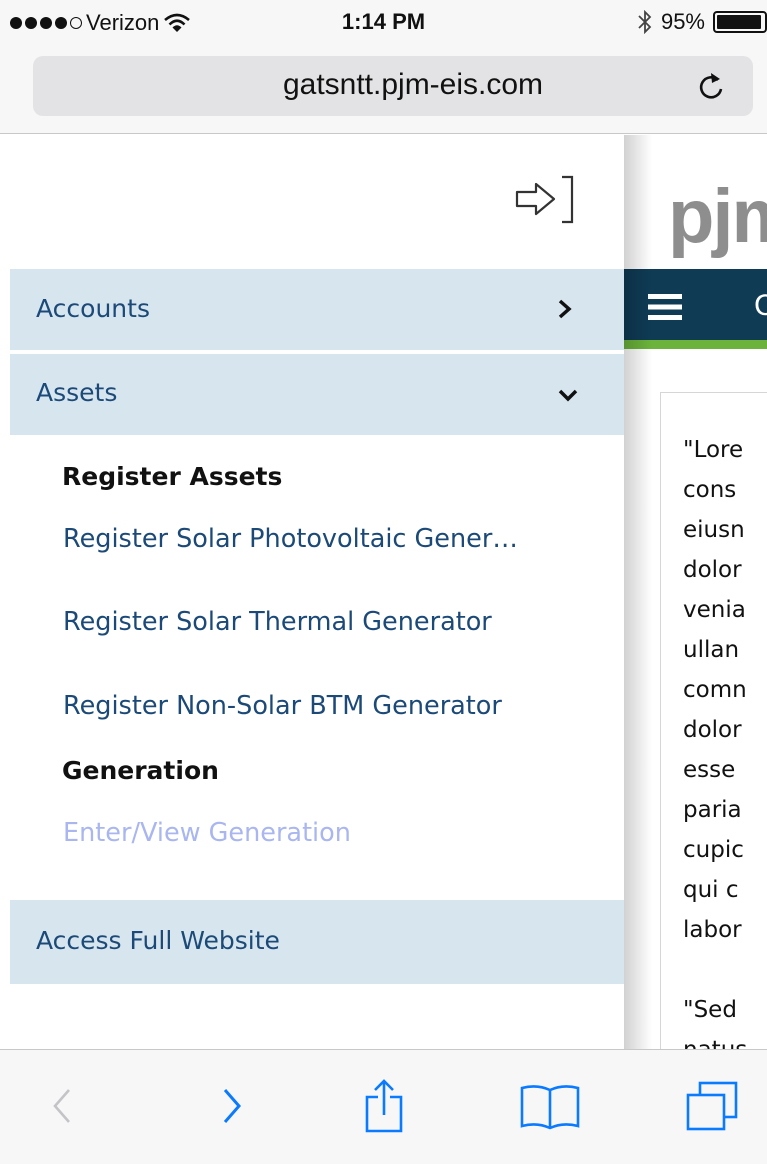  I want to click on collapse-menu-icon, so click(545, 200).